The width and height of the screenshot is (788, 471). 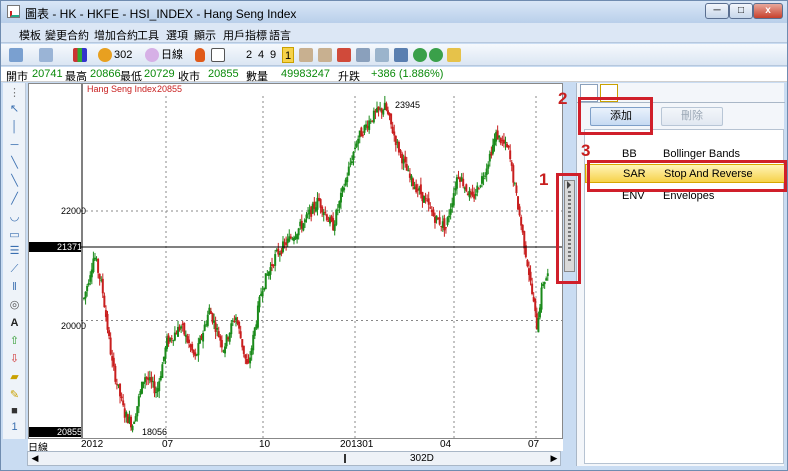 What do you see at coordinates (401, 55) in the screenshot?
I see `save-icon` at bounding box center [401, 55].